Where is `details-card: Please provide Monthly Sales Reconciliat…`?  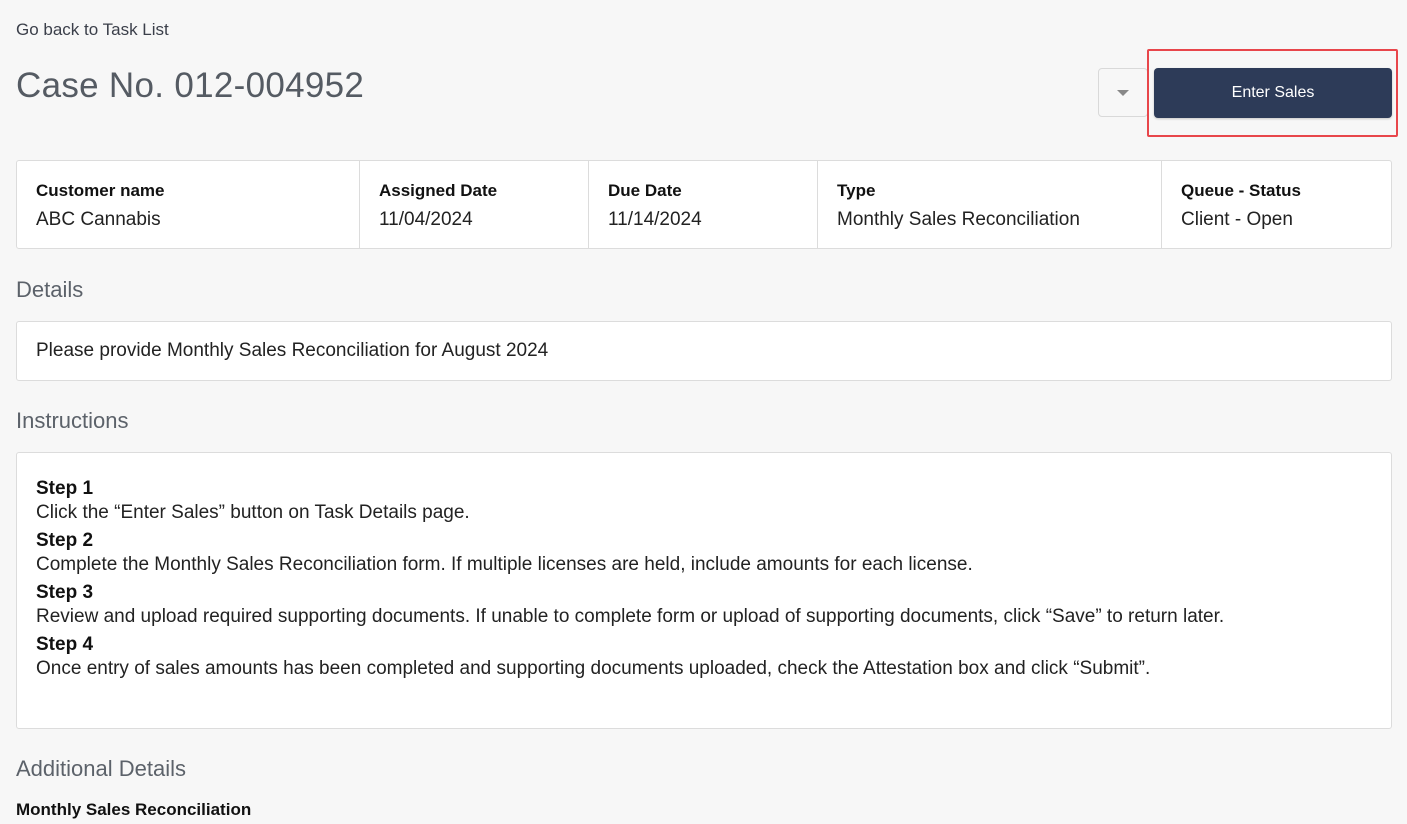
details-card: Please provide Monthly Sales Reconciliat… is located at coordinates (704, 351).